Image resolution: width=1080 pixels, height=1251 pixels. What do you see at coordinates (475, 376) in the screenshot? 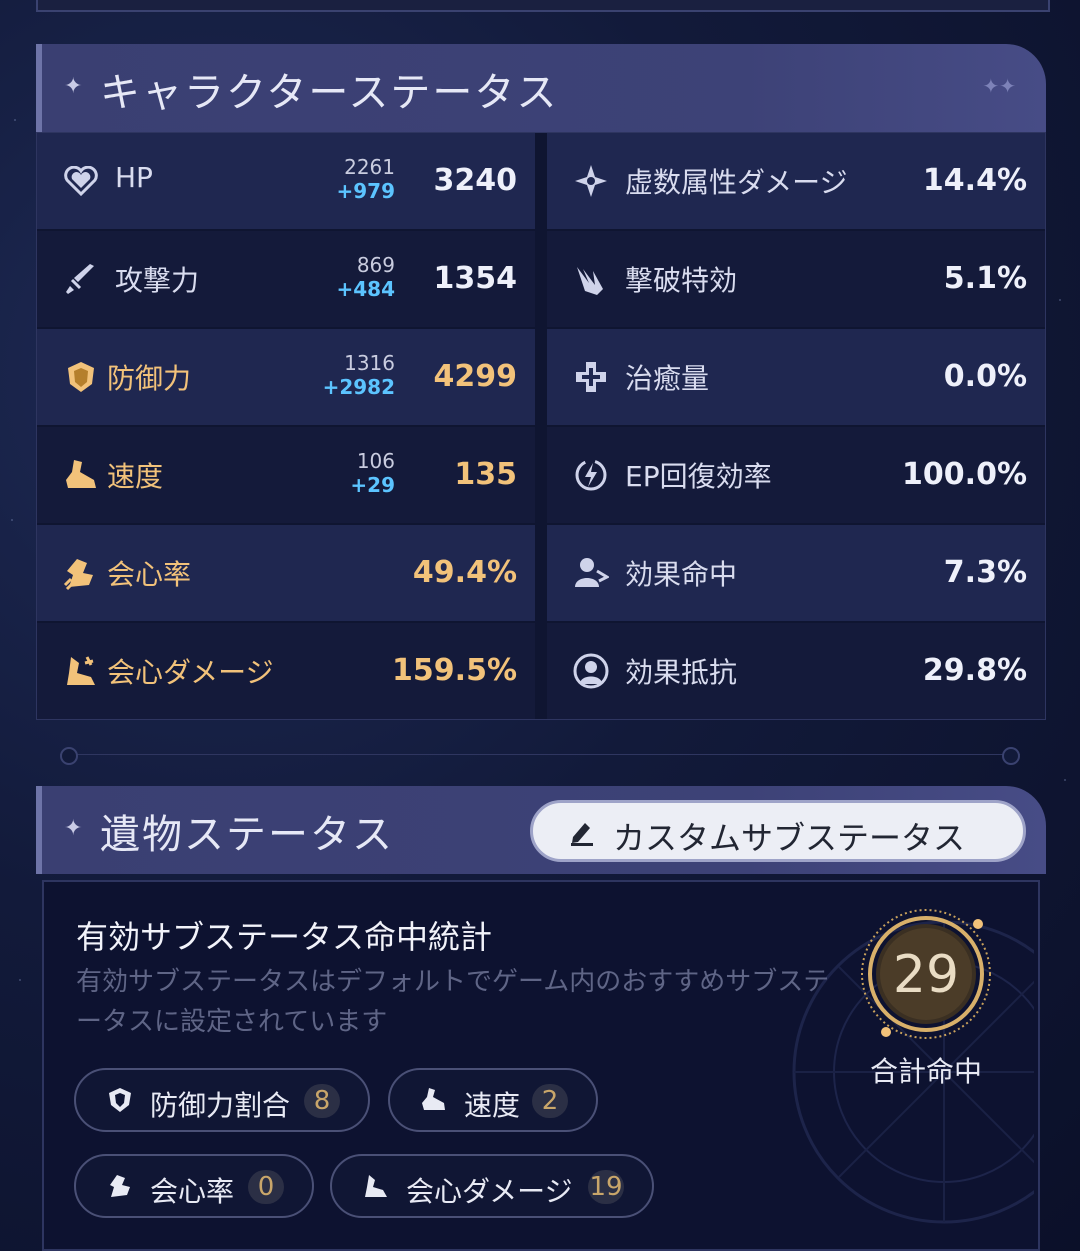
I see `stat-total-value: 4299` at bounding box center [475, 376].